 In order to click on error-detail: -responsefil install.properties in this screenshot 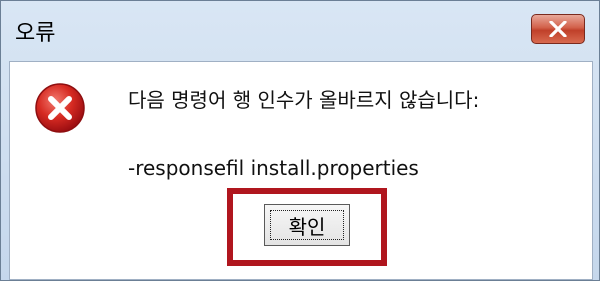, I will do `click(273, 168)`.